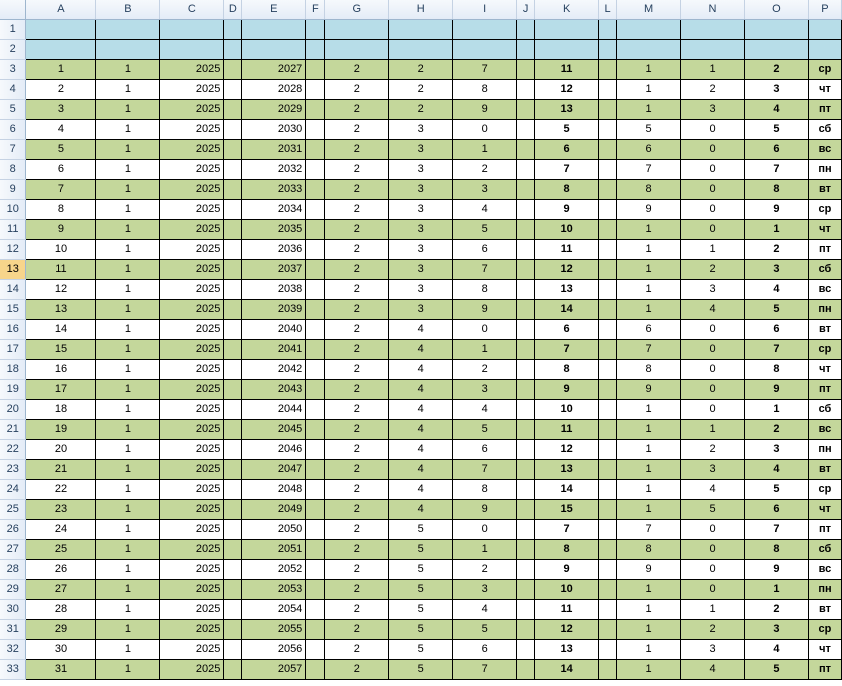 This screenshot has height=686, width=842. What do you see at coordinates (13, 569) in the screenshot?
I see `row-header: 28` at bounding box center [13, 569].